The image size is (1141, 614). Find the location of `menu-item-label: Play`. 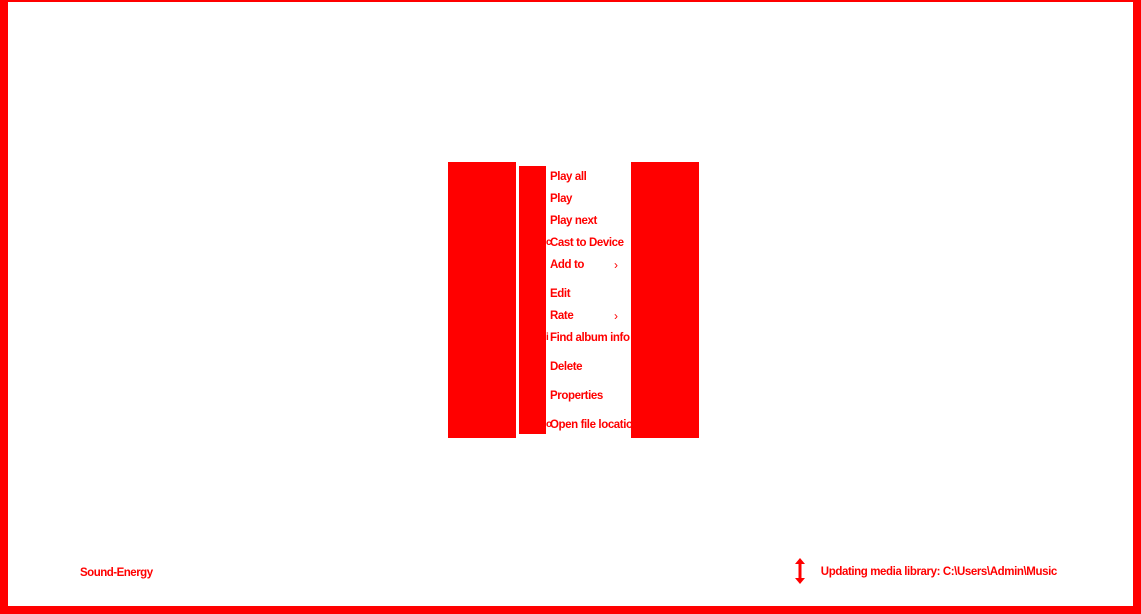

menu-item-label: Play is located at coordinates (561, 199).